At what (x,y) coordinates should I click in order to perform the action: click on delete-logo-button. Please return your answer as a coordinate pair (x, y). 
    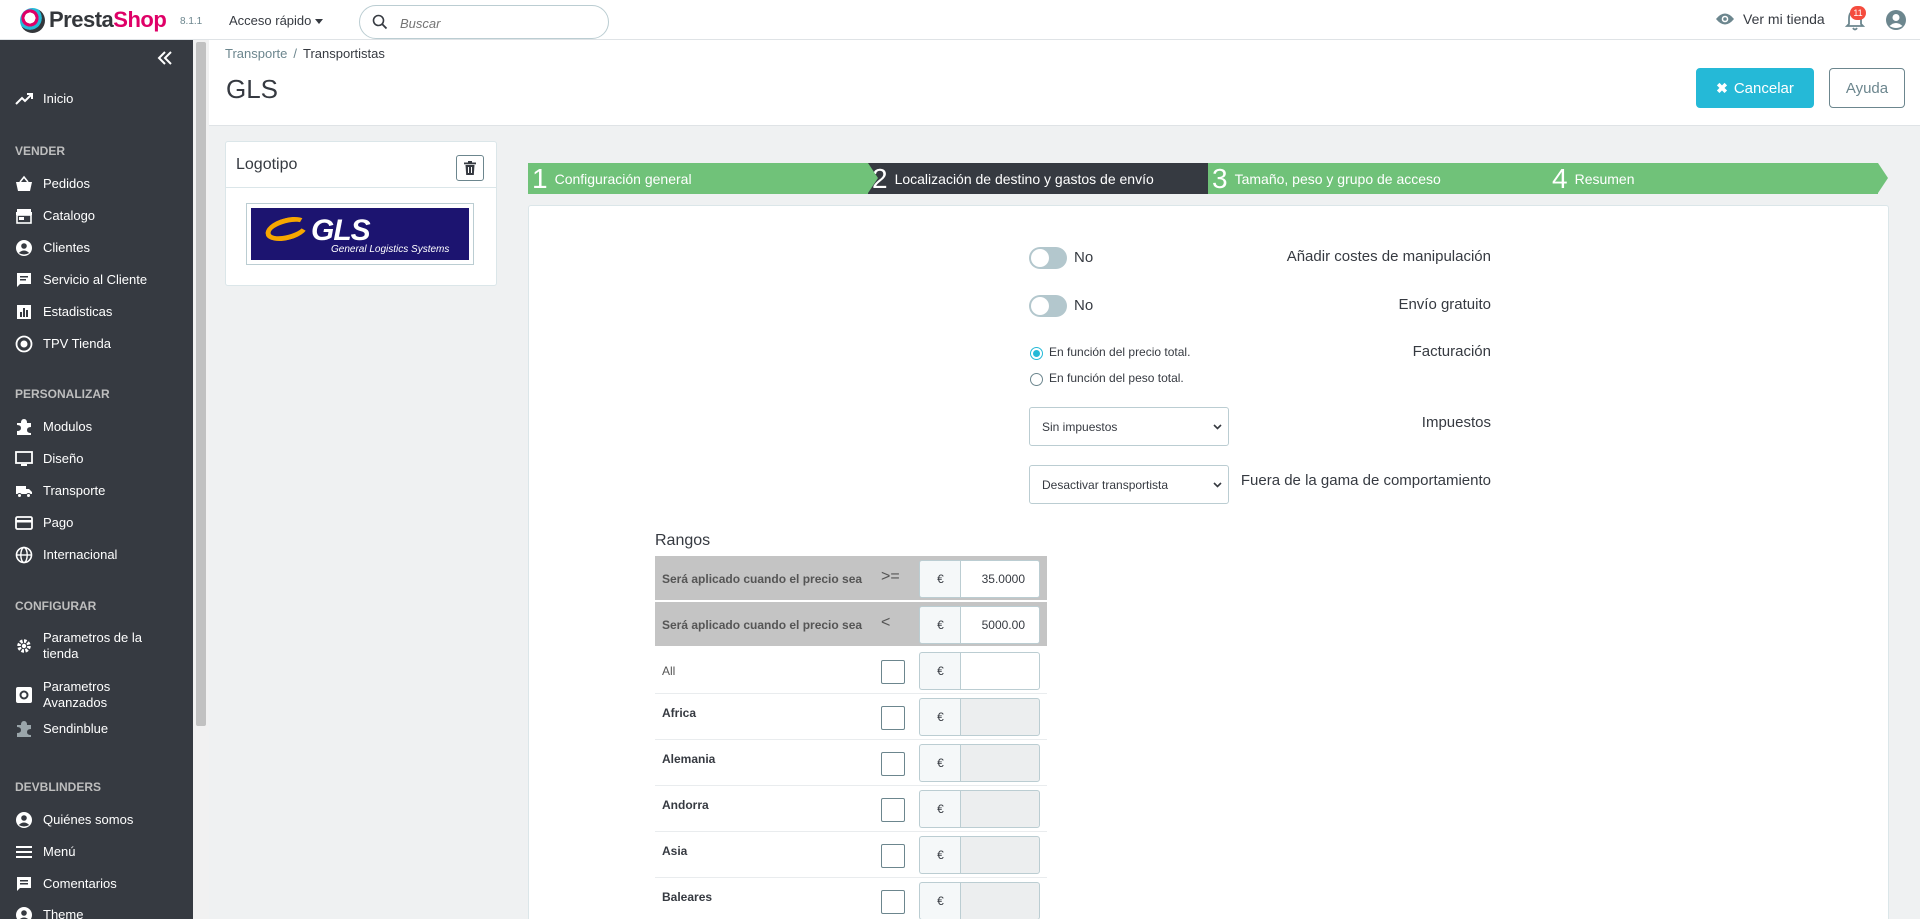
    Looking at the image, I should click on (470, 168).